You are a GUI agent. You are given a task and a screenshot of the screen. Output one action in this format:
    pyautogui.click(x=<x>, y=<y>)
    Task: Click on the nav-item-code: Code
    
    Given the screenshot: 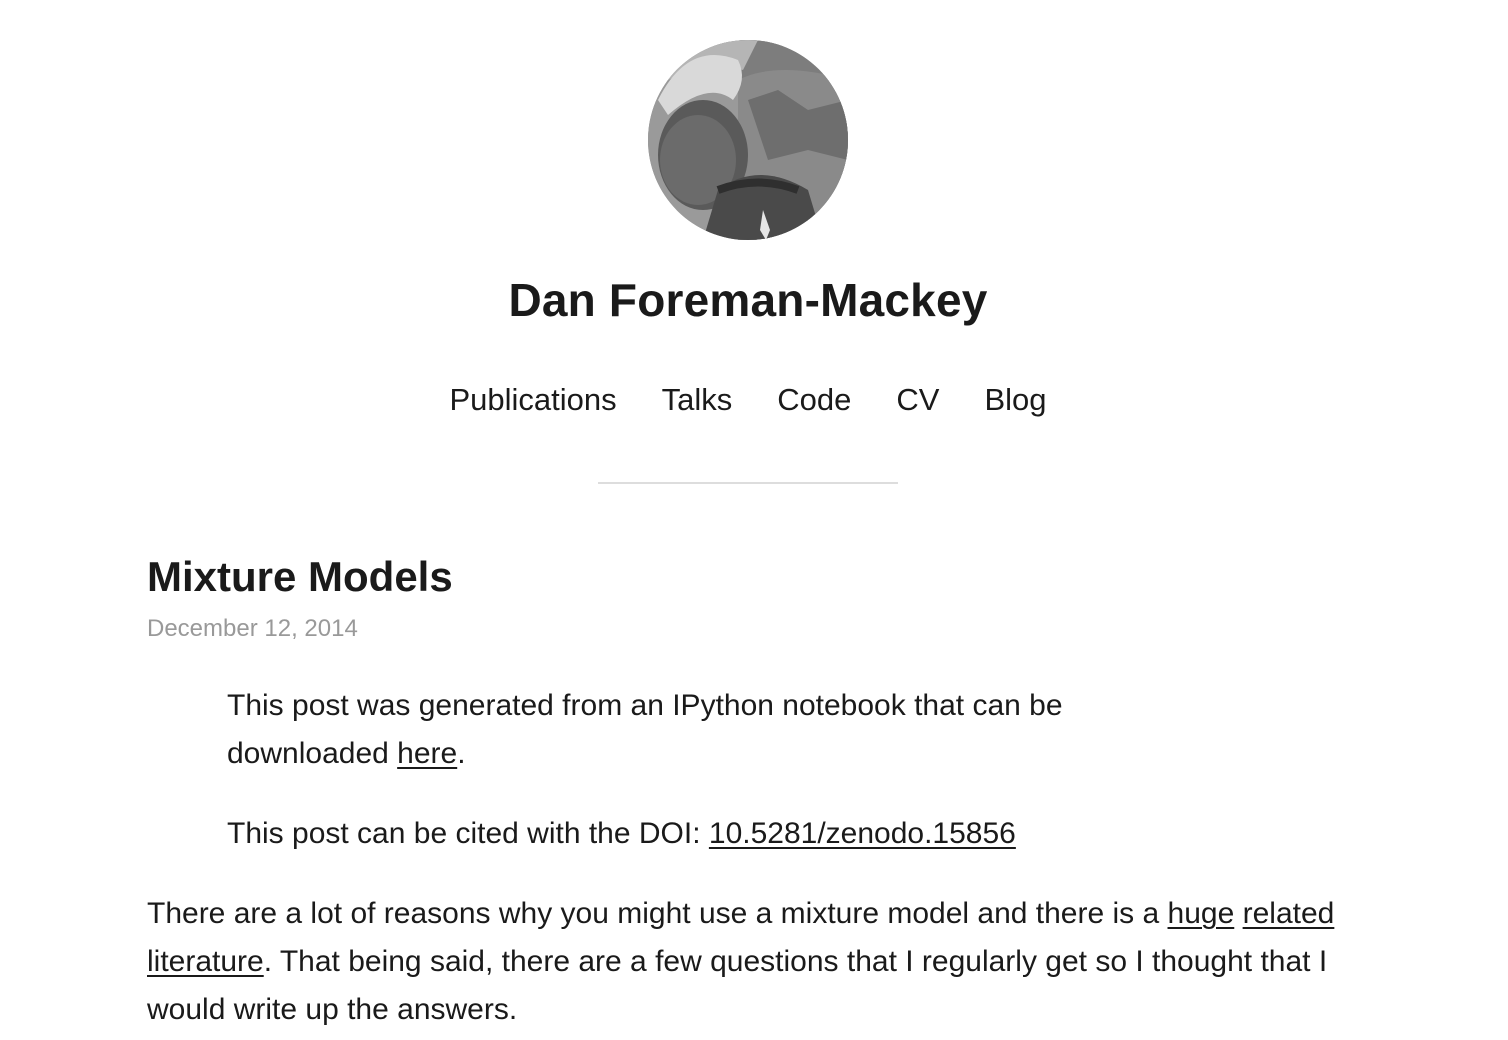 What is the action you would take?
    pyautogui.click(x=814, y=400)
    